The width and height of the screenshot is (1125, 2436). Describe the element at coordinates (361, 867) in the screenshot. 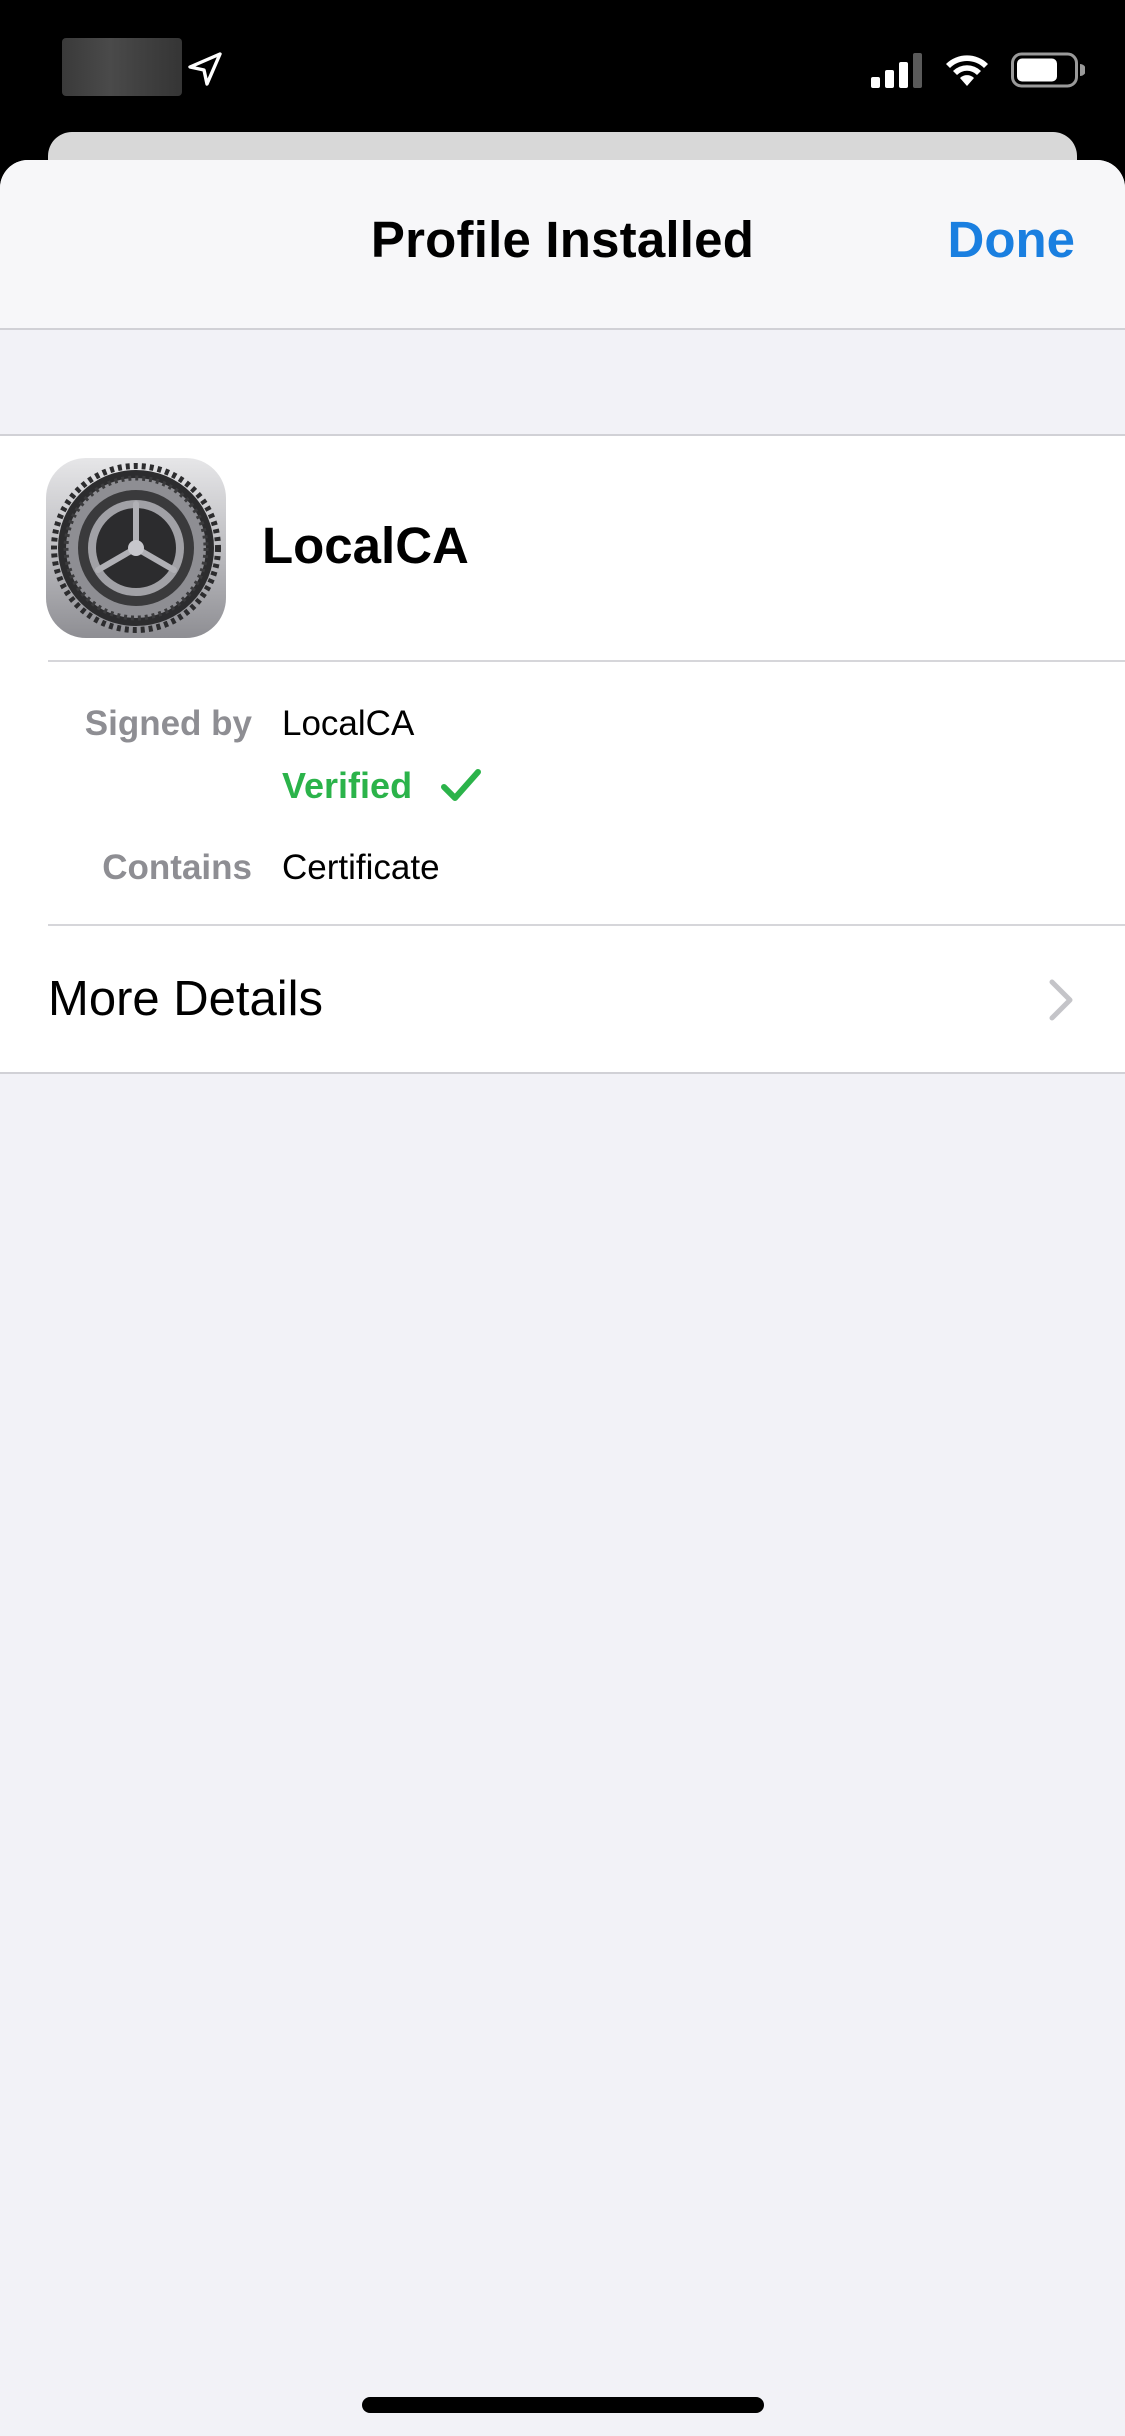

I see `contains-value: Certificate` at that location.